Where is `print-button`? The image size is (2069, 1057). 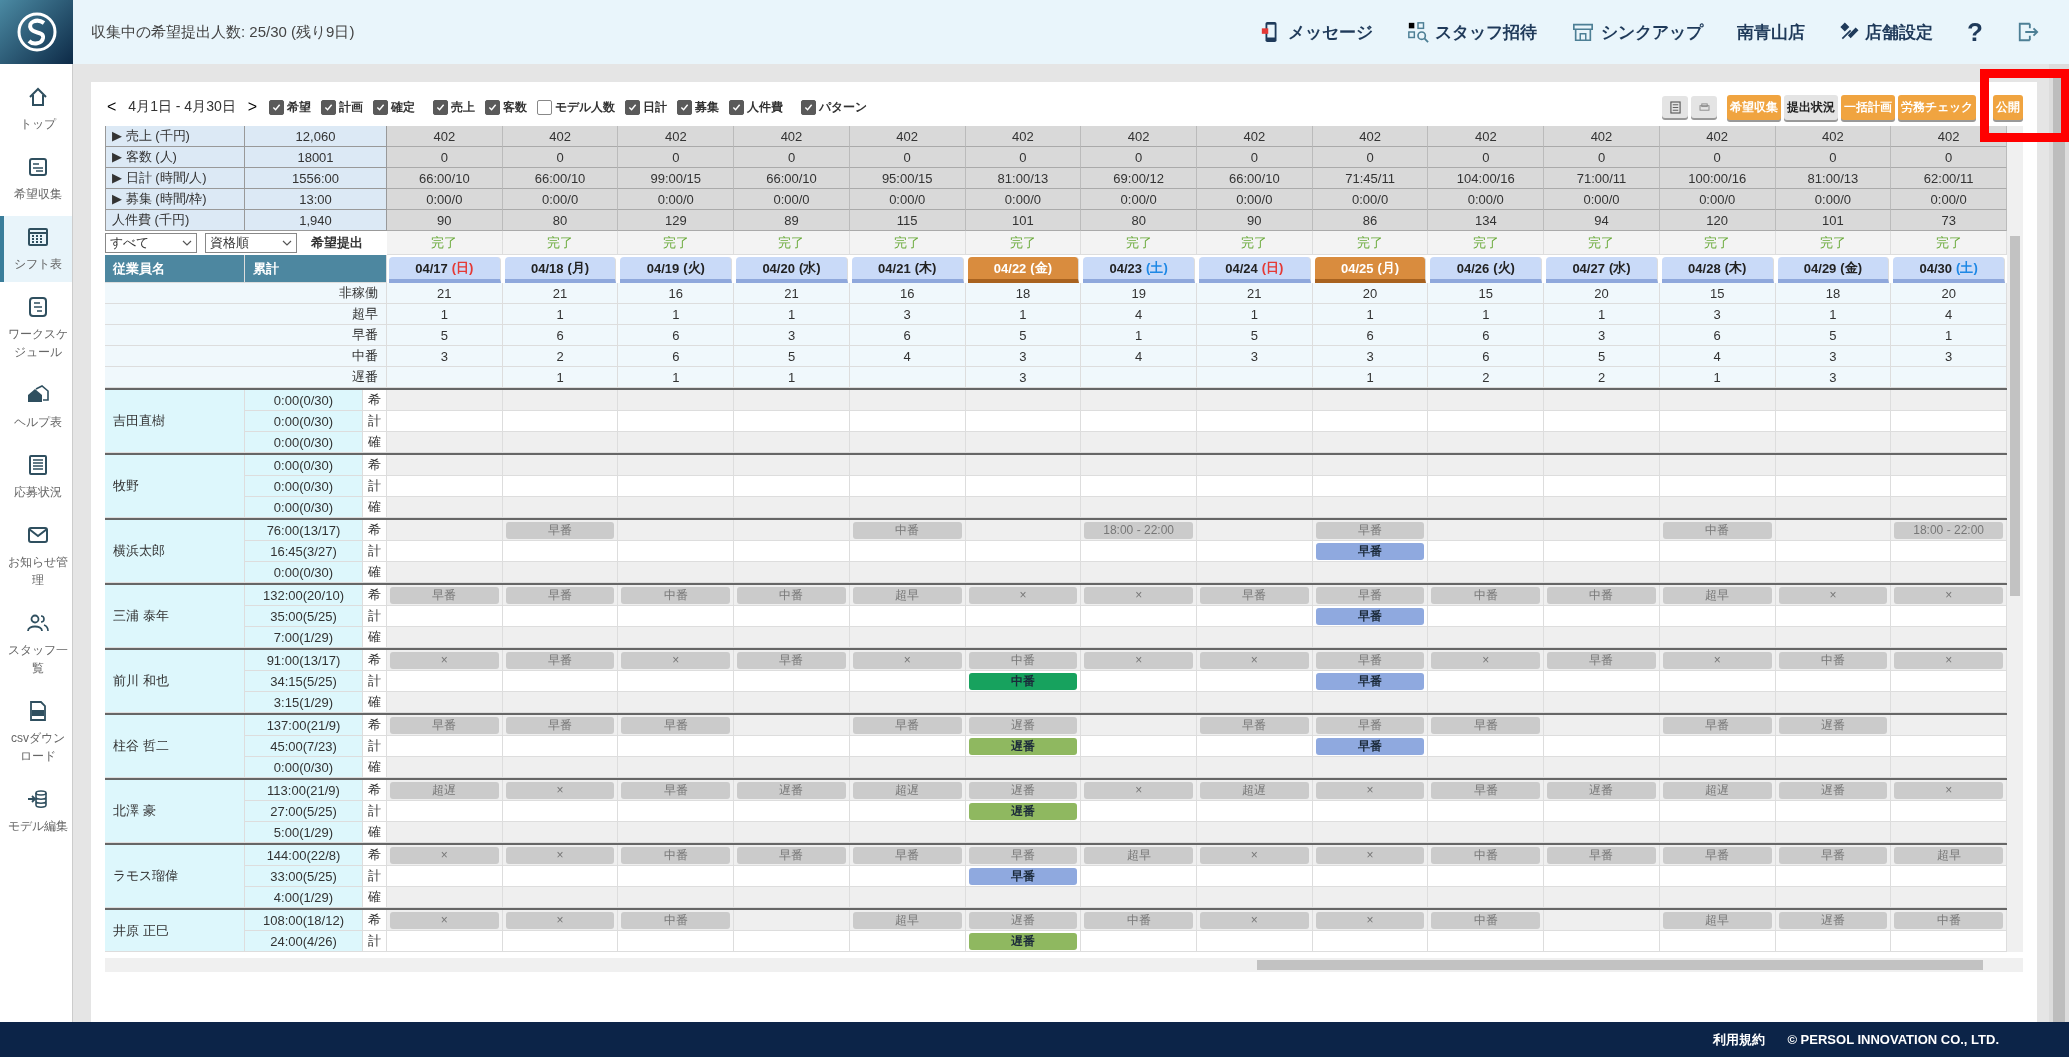
print-button is located at coordinates (1704, 107).